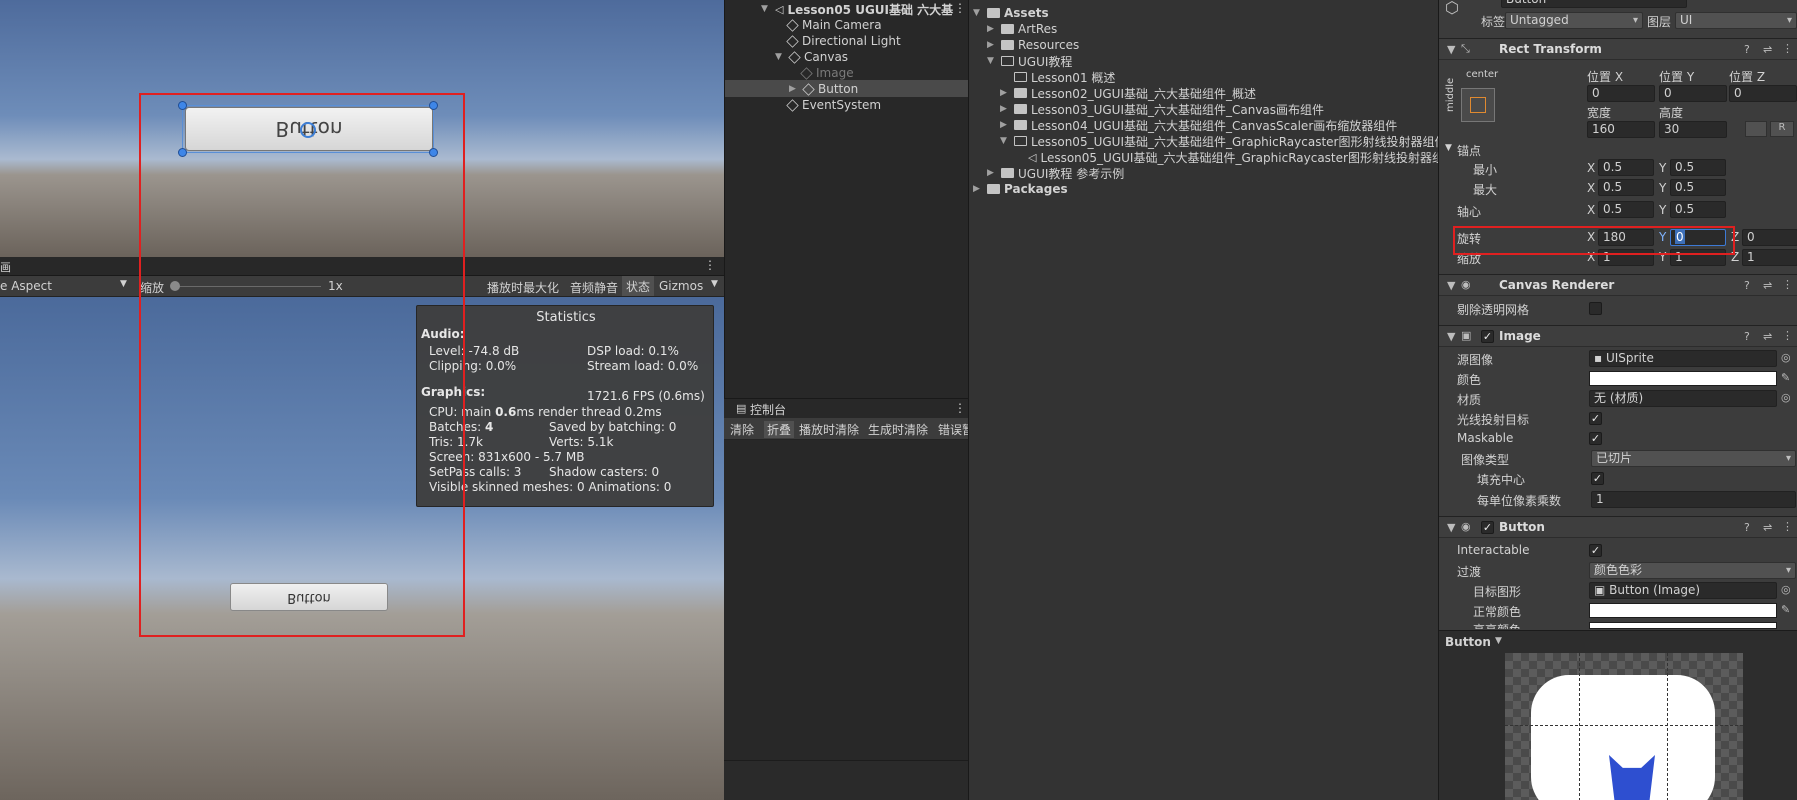 The image size is (1797, 800). I want to click on hierarchy-item-eventsystem: EventSystem, so click(833, 105).